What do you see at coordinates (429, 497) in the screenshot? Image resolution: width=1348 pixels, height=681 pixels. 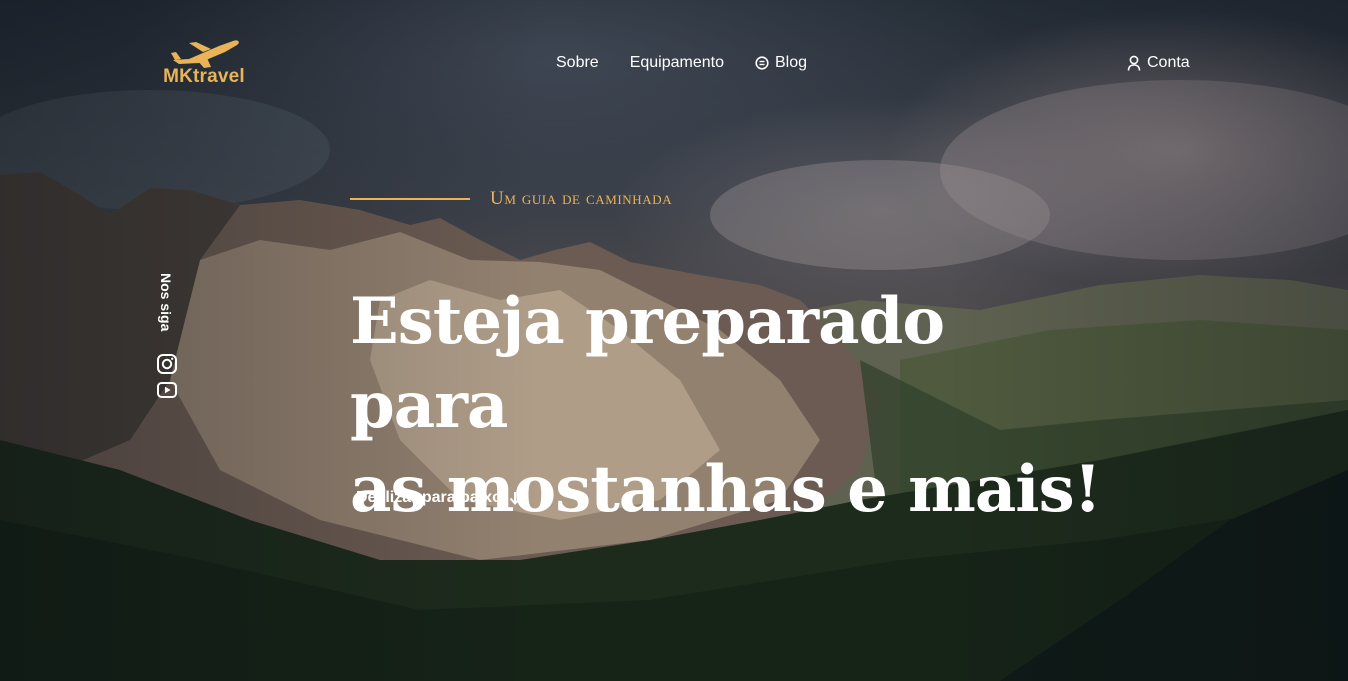 I see `scroll-down-label: Deslizar para baixo` at bounding box center [429, 497].